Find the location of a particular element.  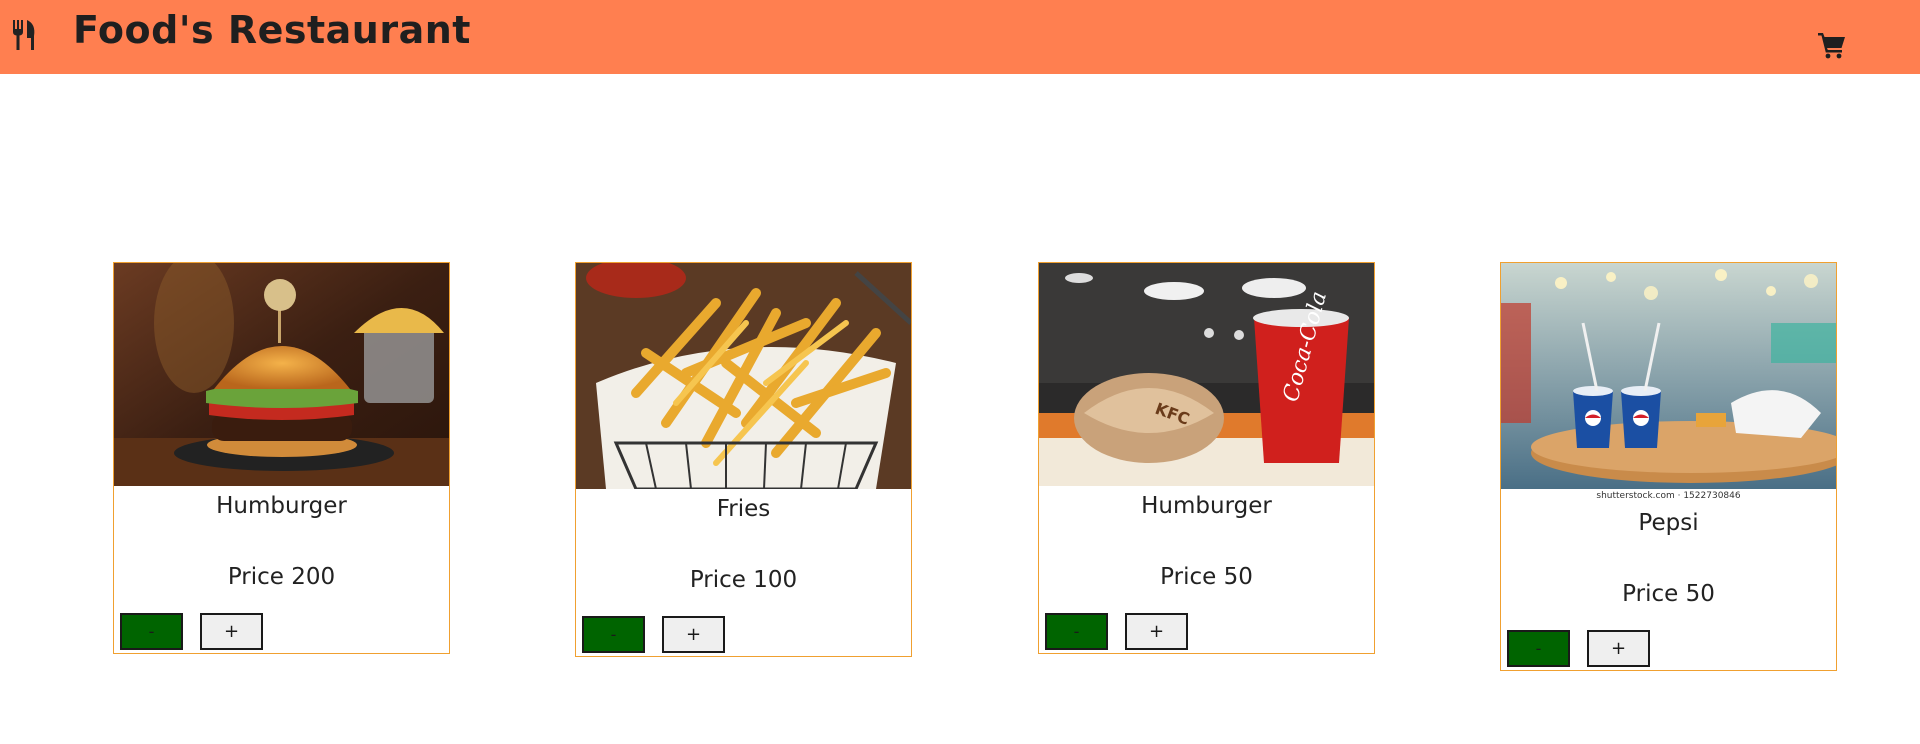

shopping-cart-icon is located at coordinates (1832, 45).